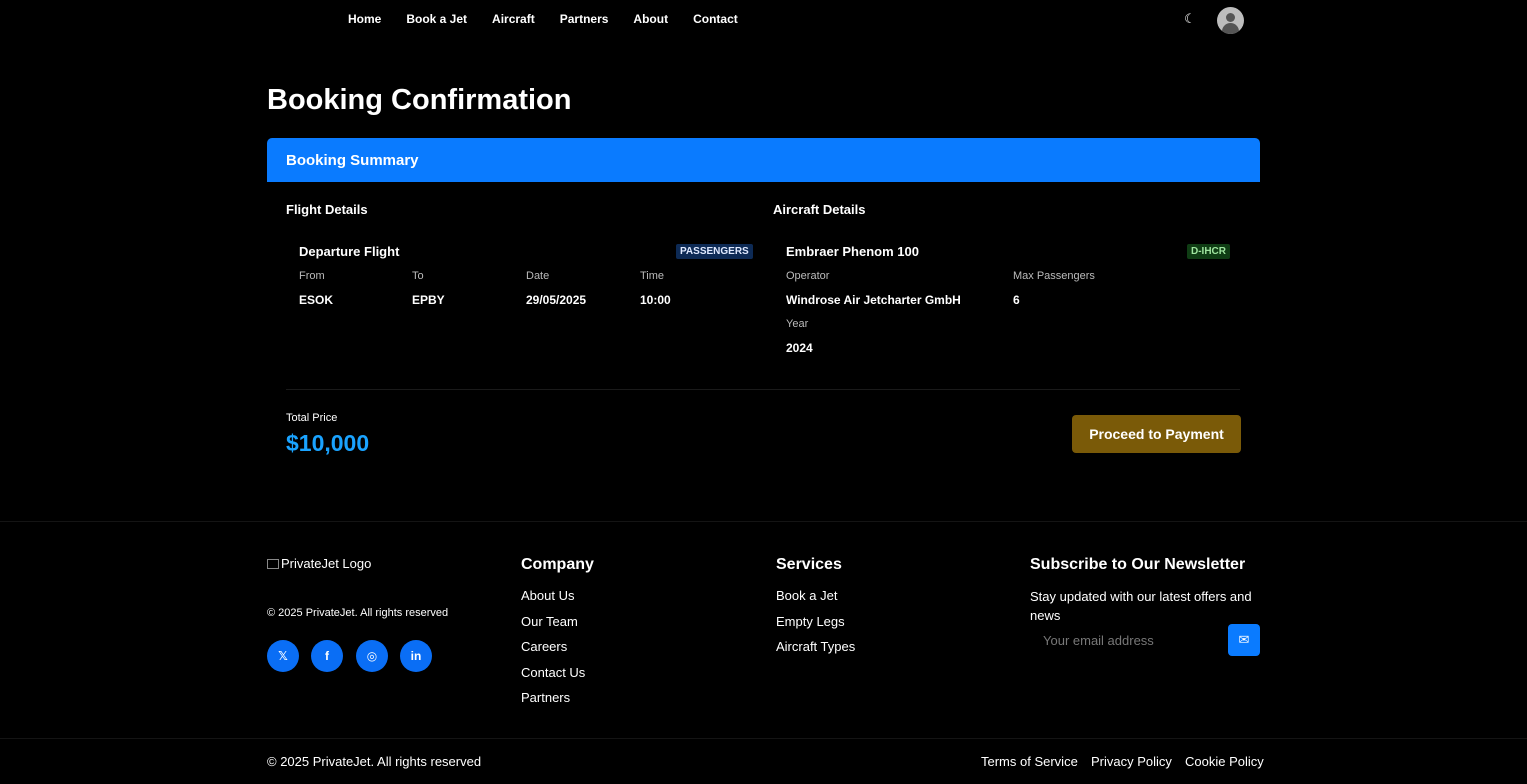  Describe the element at coordinates (1156, 434) in the screenshot. I see `proceed-to-payment-button: Proceed to Payment` at that location.